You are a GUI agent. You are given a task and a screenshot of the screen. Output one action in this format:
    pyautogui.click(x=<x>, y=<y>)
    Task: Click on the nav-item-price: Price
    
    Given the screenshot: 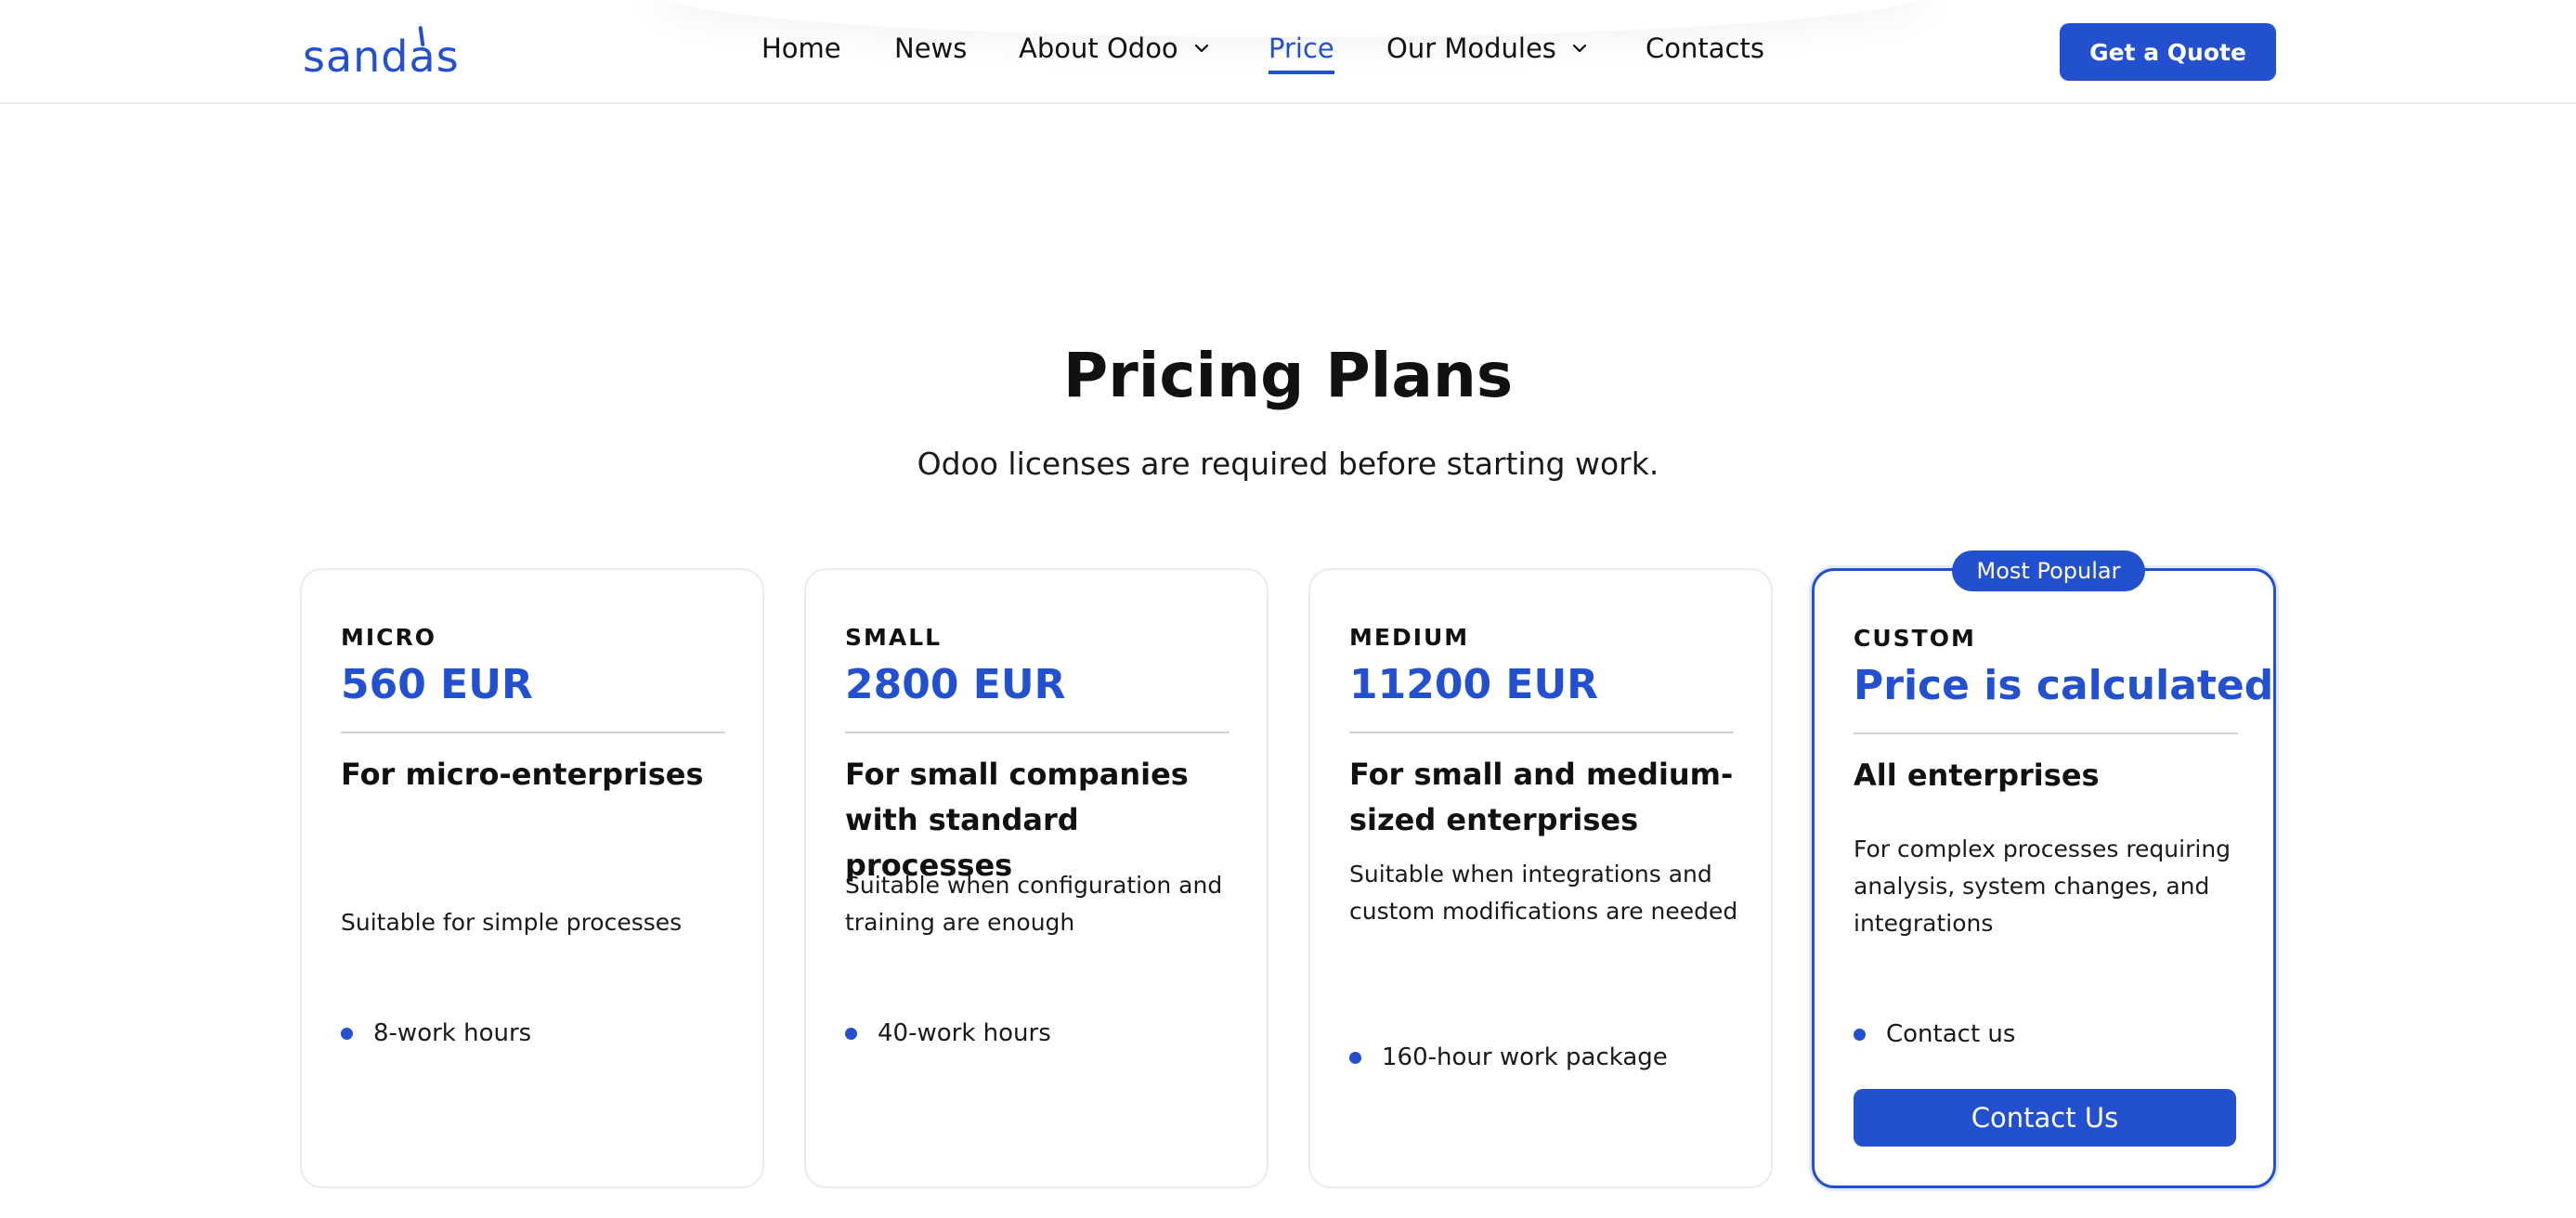 What is the action you would take?
    pyautogui.click(x=1301, y=52)
    